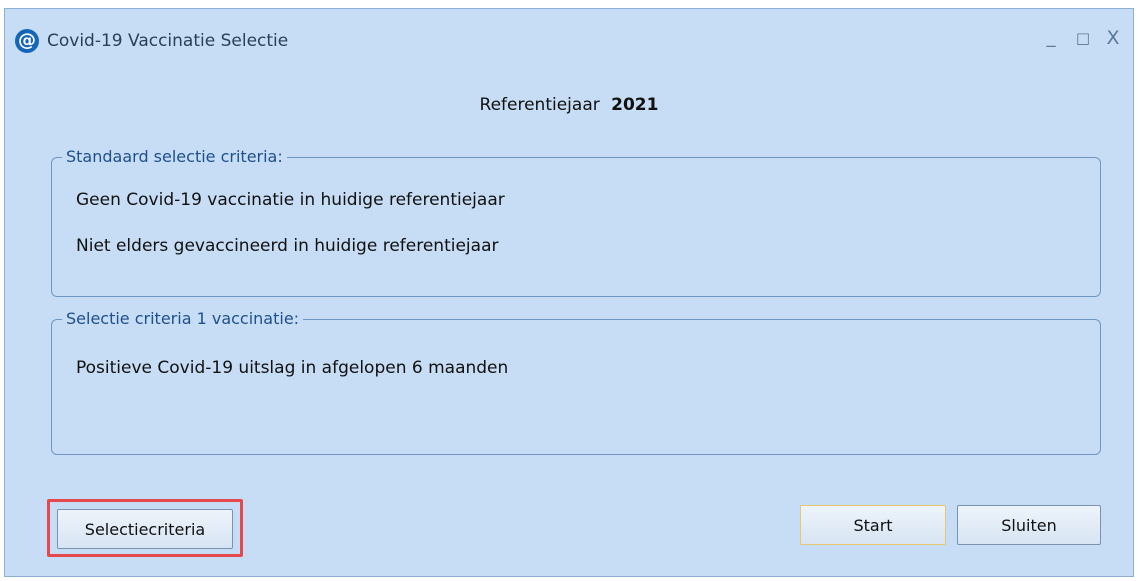 The image size is (1140, 581). I want to click on at-sign-icon: @, so click(27, 41).